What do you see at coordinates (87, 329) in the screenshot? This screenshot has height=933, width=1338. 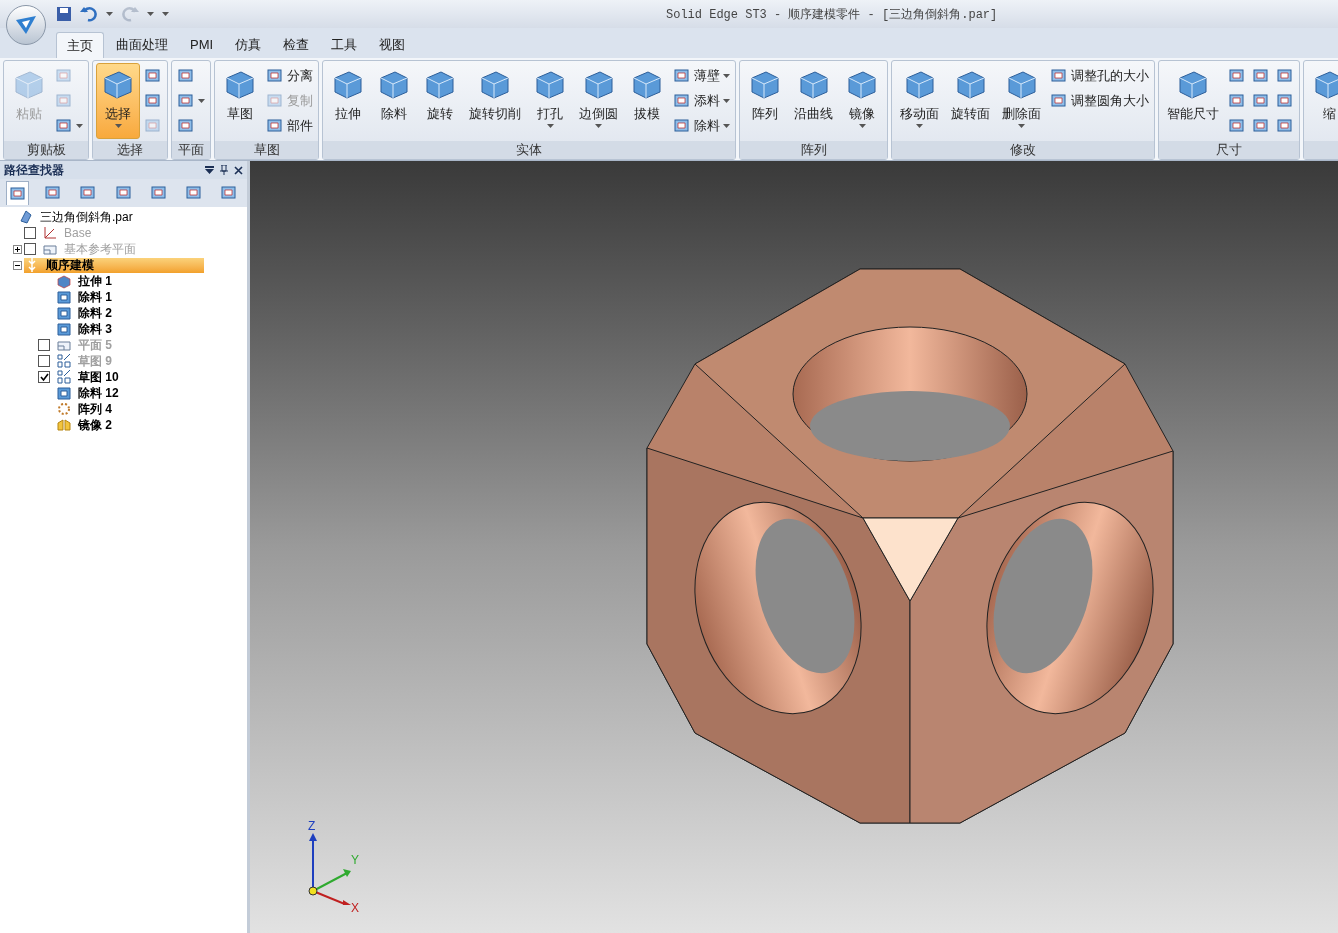 I see `tree-item: 除料 3` at bounding box center [87, 329].